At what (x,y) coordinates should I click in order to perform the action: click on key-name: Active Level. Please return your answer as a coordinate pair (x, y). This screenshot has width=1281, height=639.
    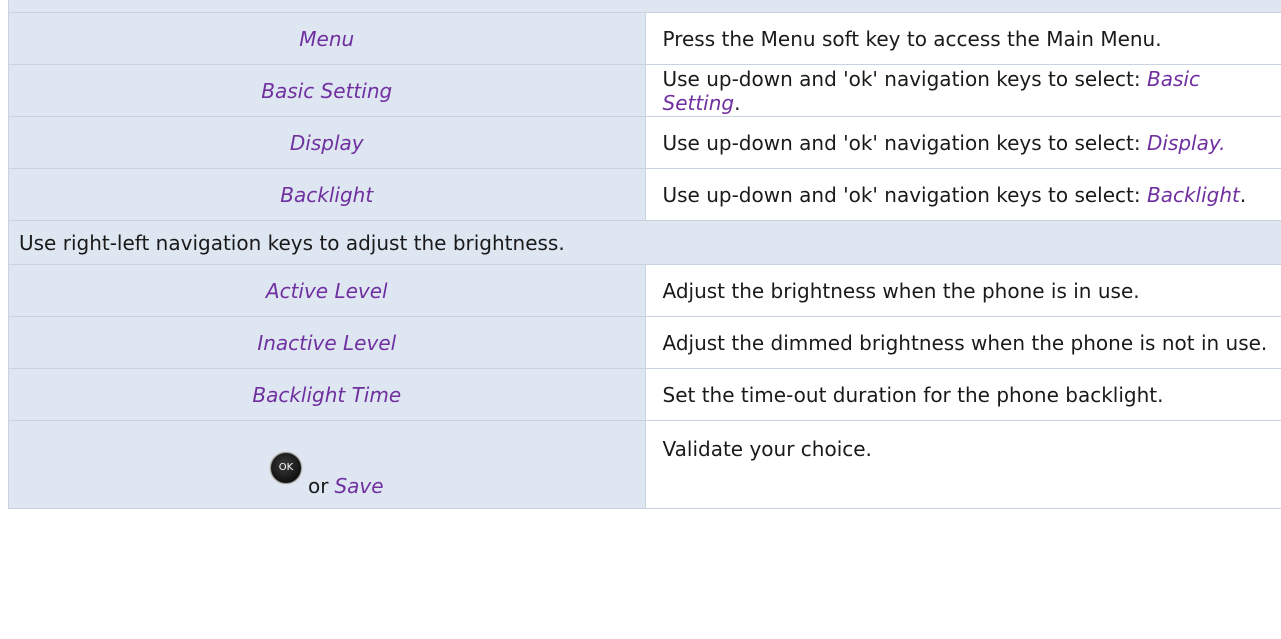
    Looking at the image, I should click on (326, 290).